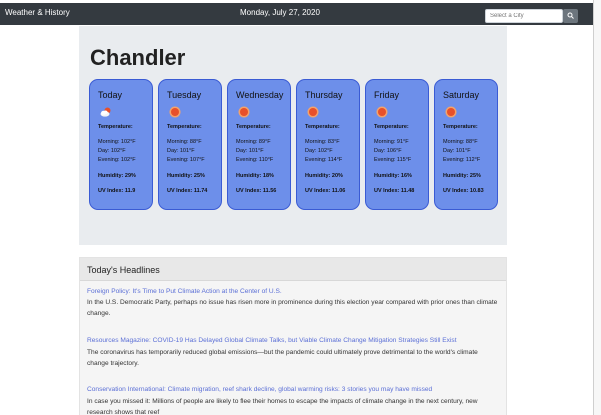 This screenshot has width=601, height=415. What do you see at coordinates (37, 12) in the screenshot?
I see `brand-title: Weather & History` at bounding box center [37, 12].